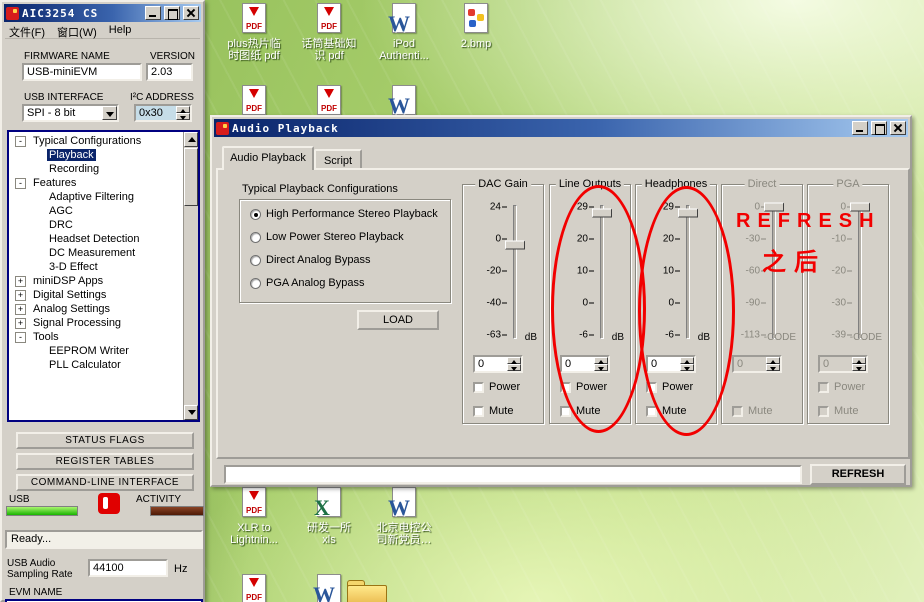 This screenshot has width=924, height=602. What do you see at coordinates (255, 214) in the screenshot?
I see `radio-selected-icon` at bounding box center [255, 214].